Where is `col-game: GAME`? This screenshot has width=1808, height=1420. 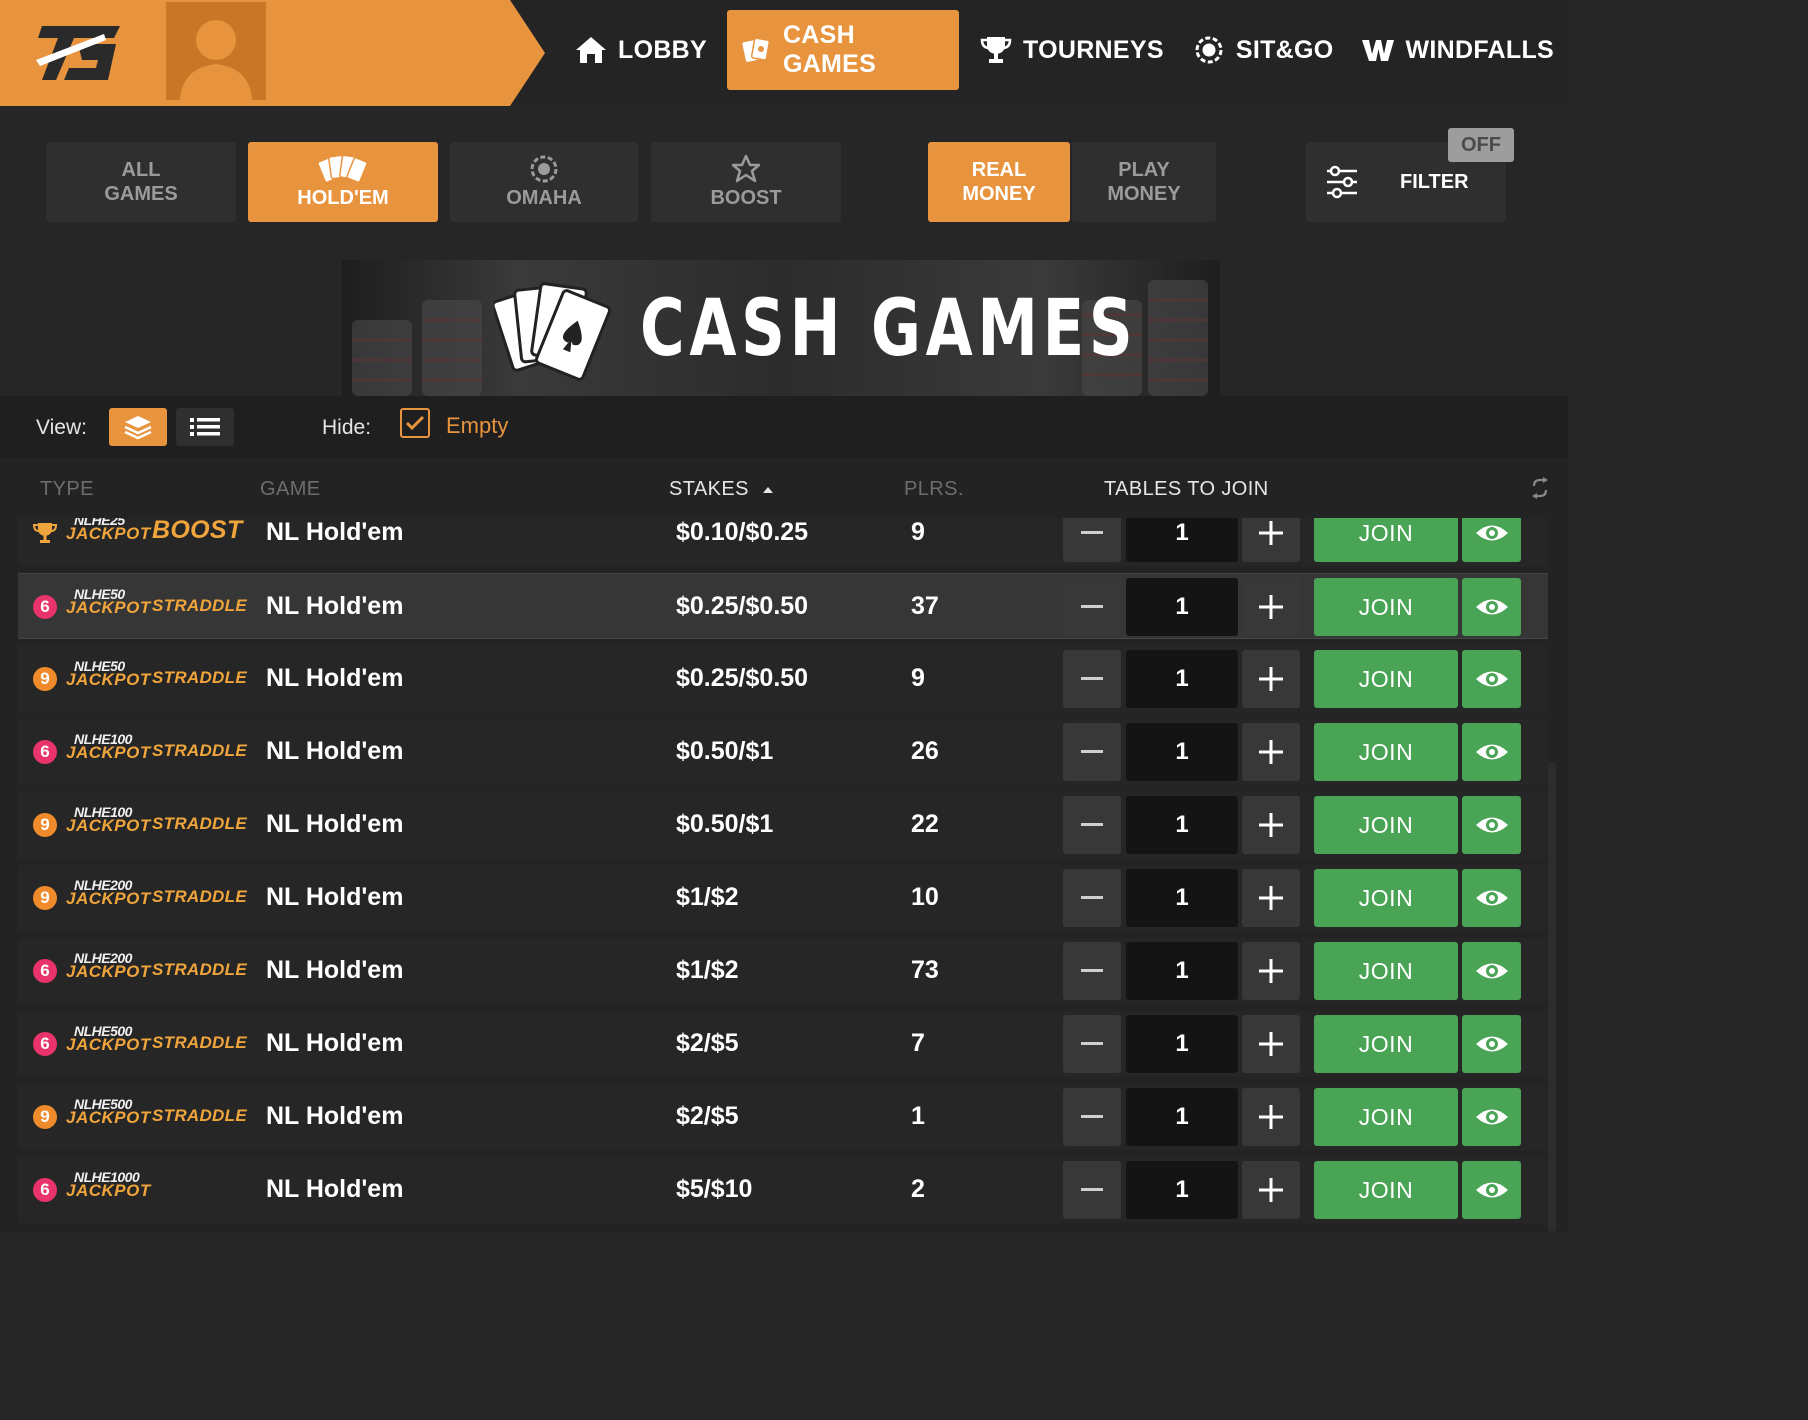
col-game: GAME is located at coordinates (290, 489).